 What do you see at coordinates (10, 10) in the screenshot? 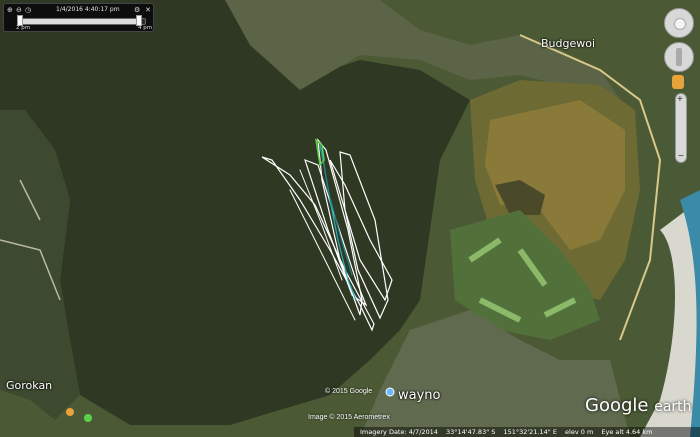
I see `zoom-in-icon: ⊕` at bounding box center [10, 10].